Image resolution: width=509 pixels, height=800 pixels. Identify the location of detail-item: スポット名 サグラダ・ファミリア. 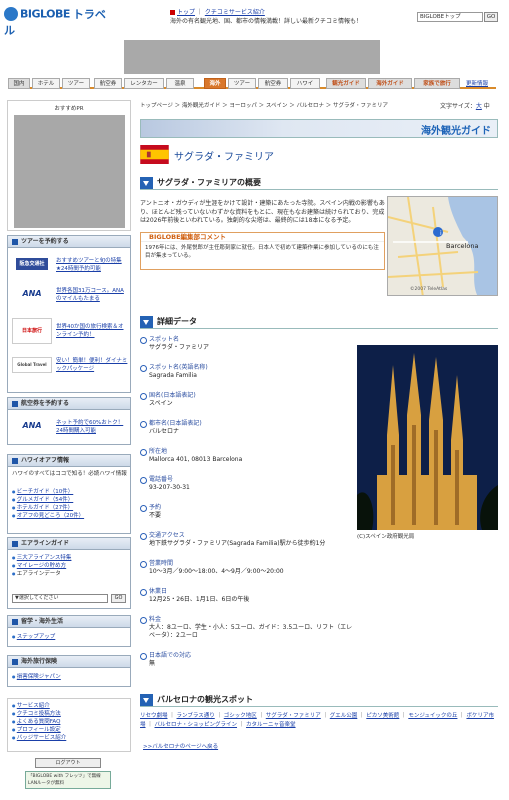
(247, 344).